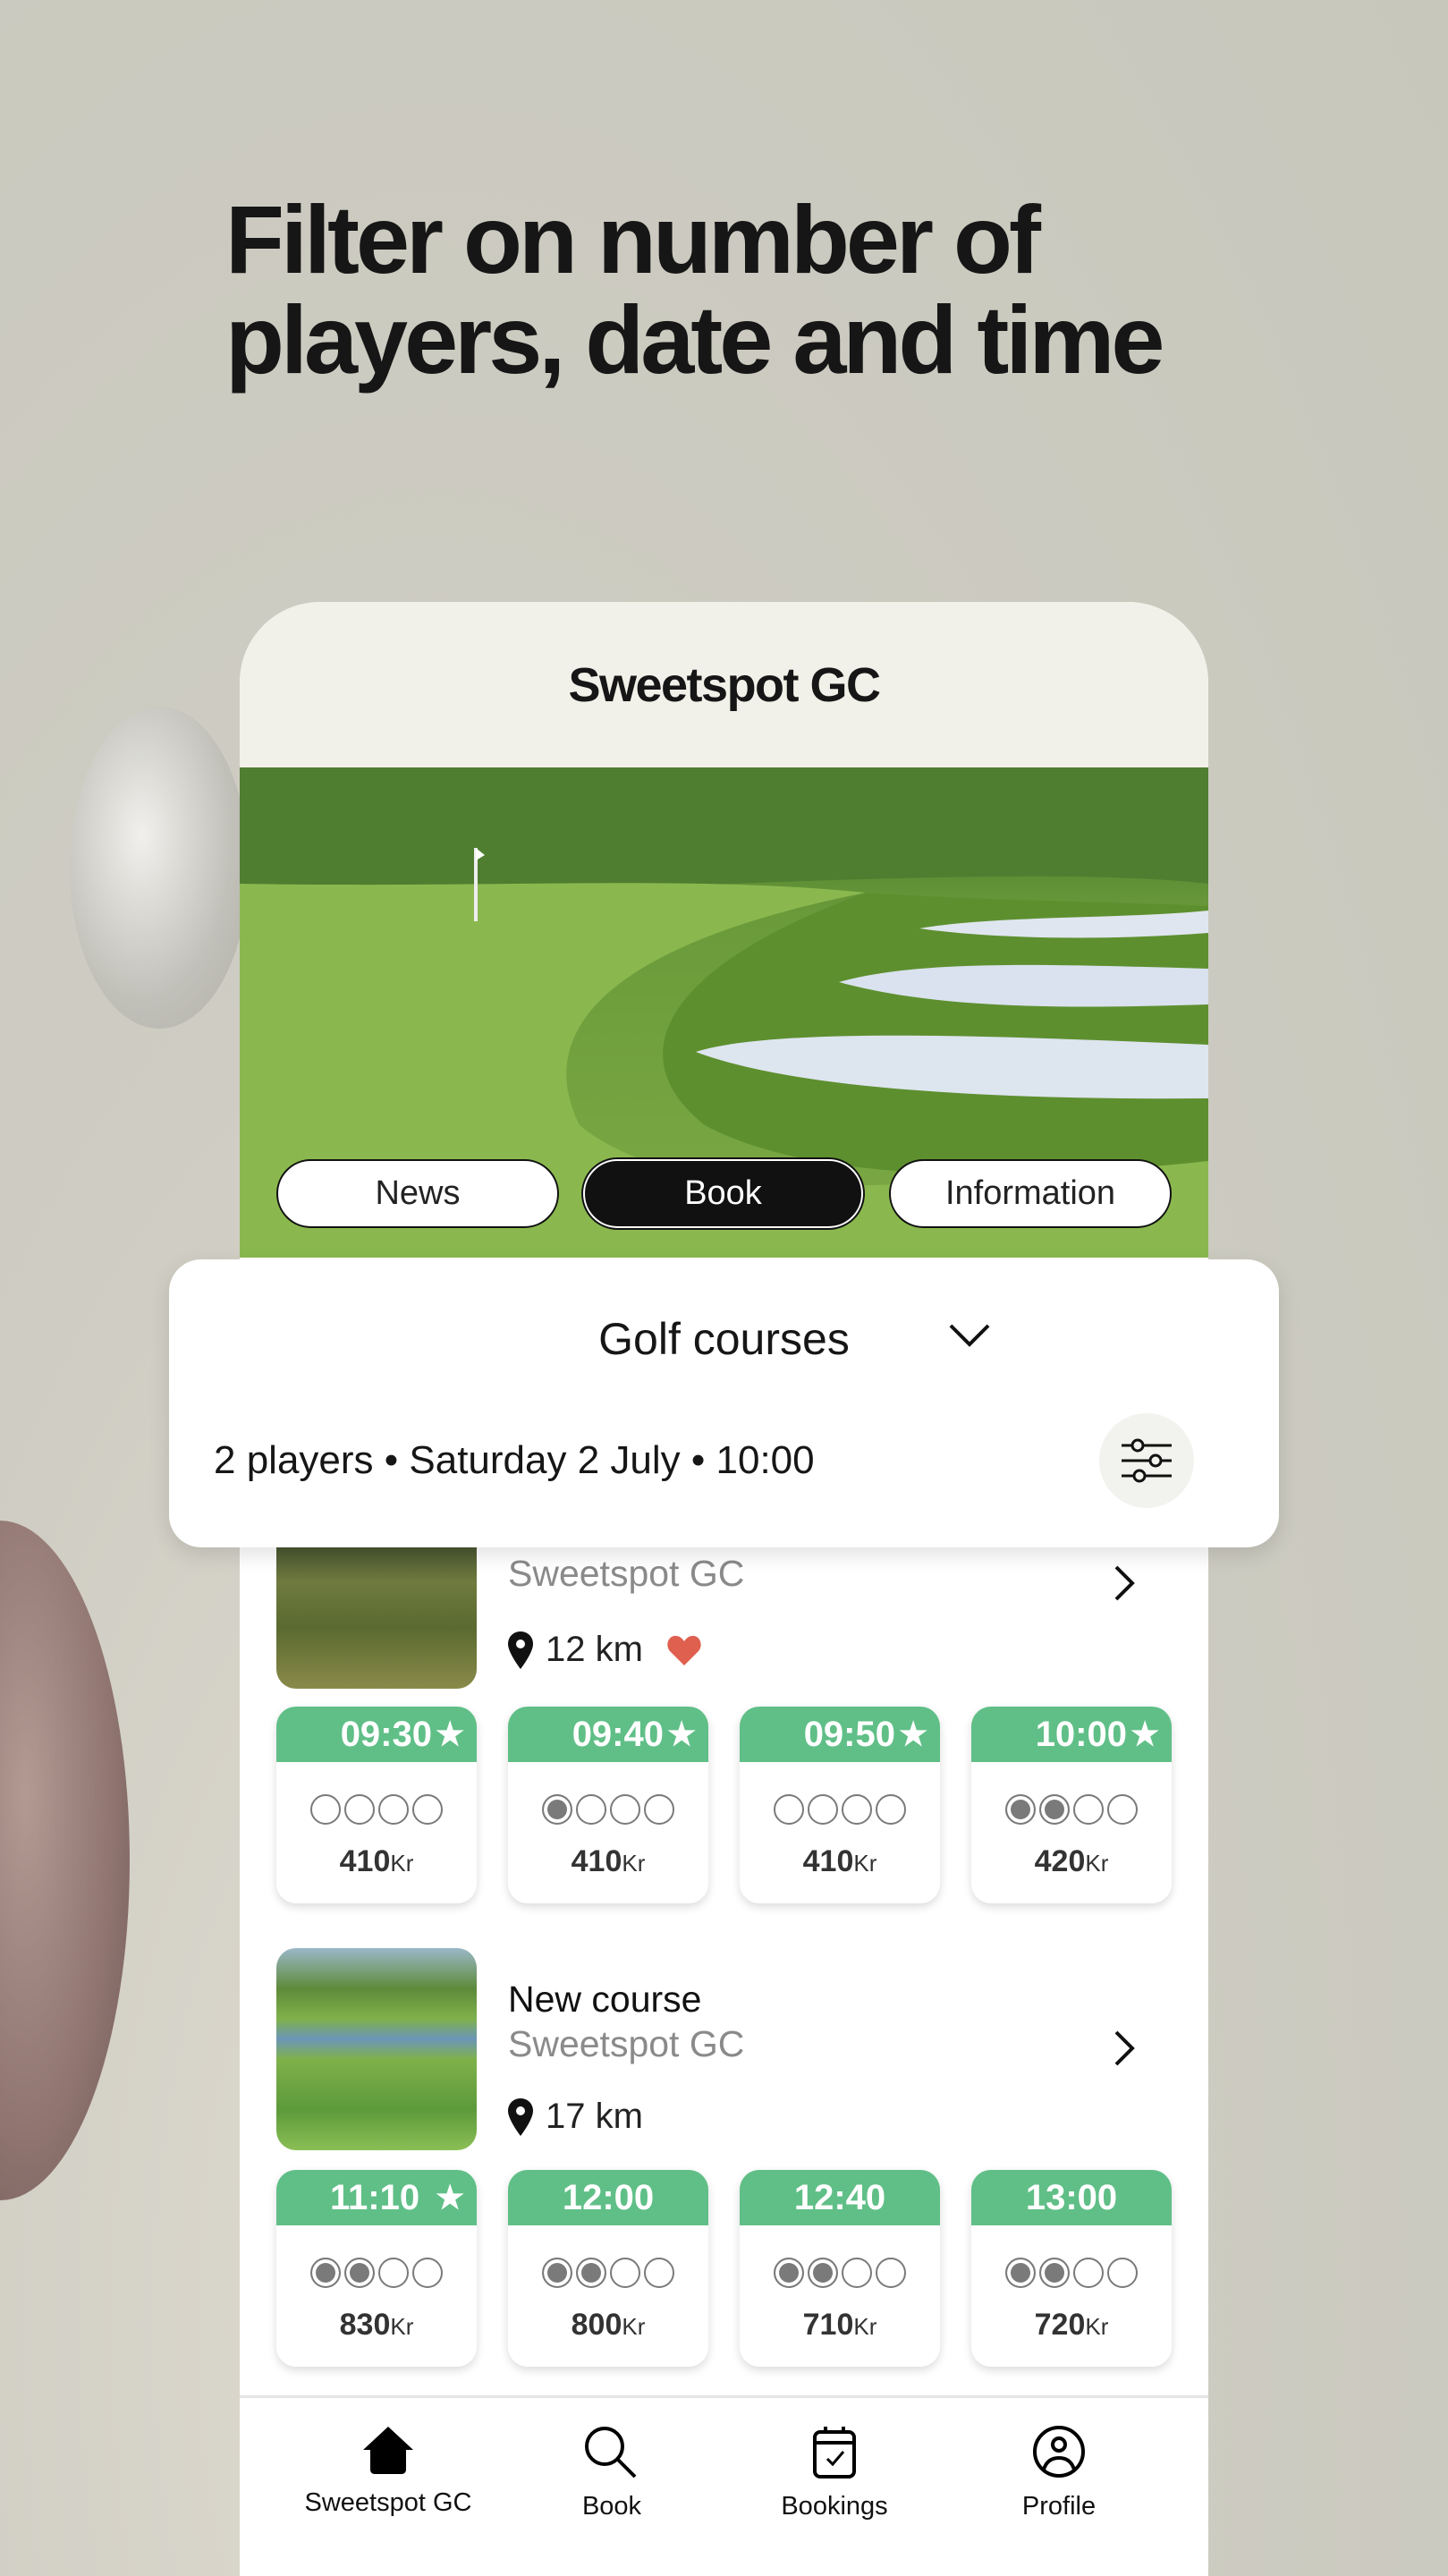 The height and width of the screenshot is (2576, 1448). Describe the element at coordinates (365, 2325) in the screenshot. I see `price-value: 830` at that location.